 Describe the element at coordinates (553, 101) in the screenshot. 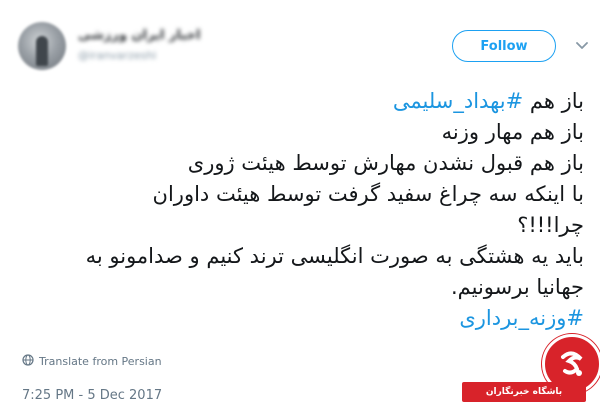

I see `tweet-line-text: باز هم` at that location.